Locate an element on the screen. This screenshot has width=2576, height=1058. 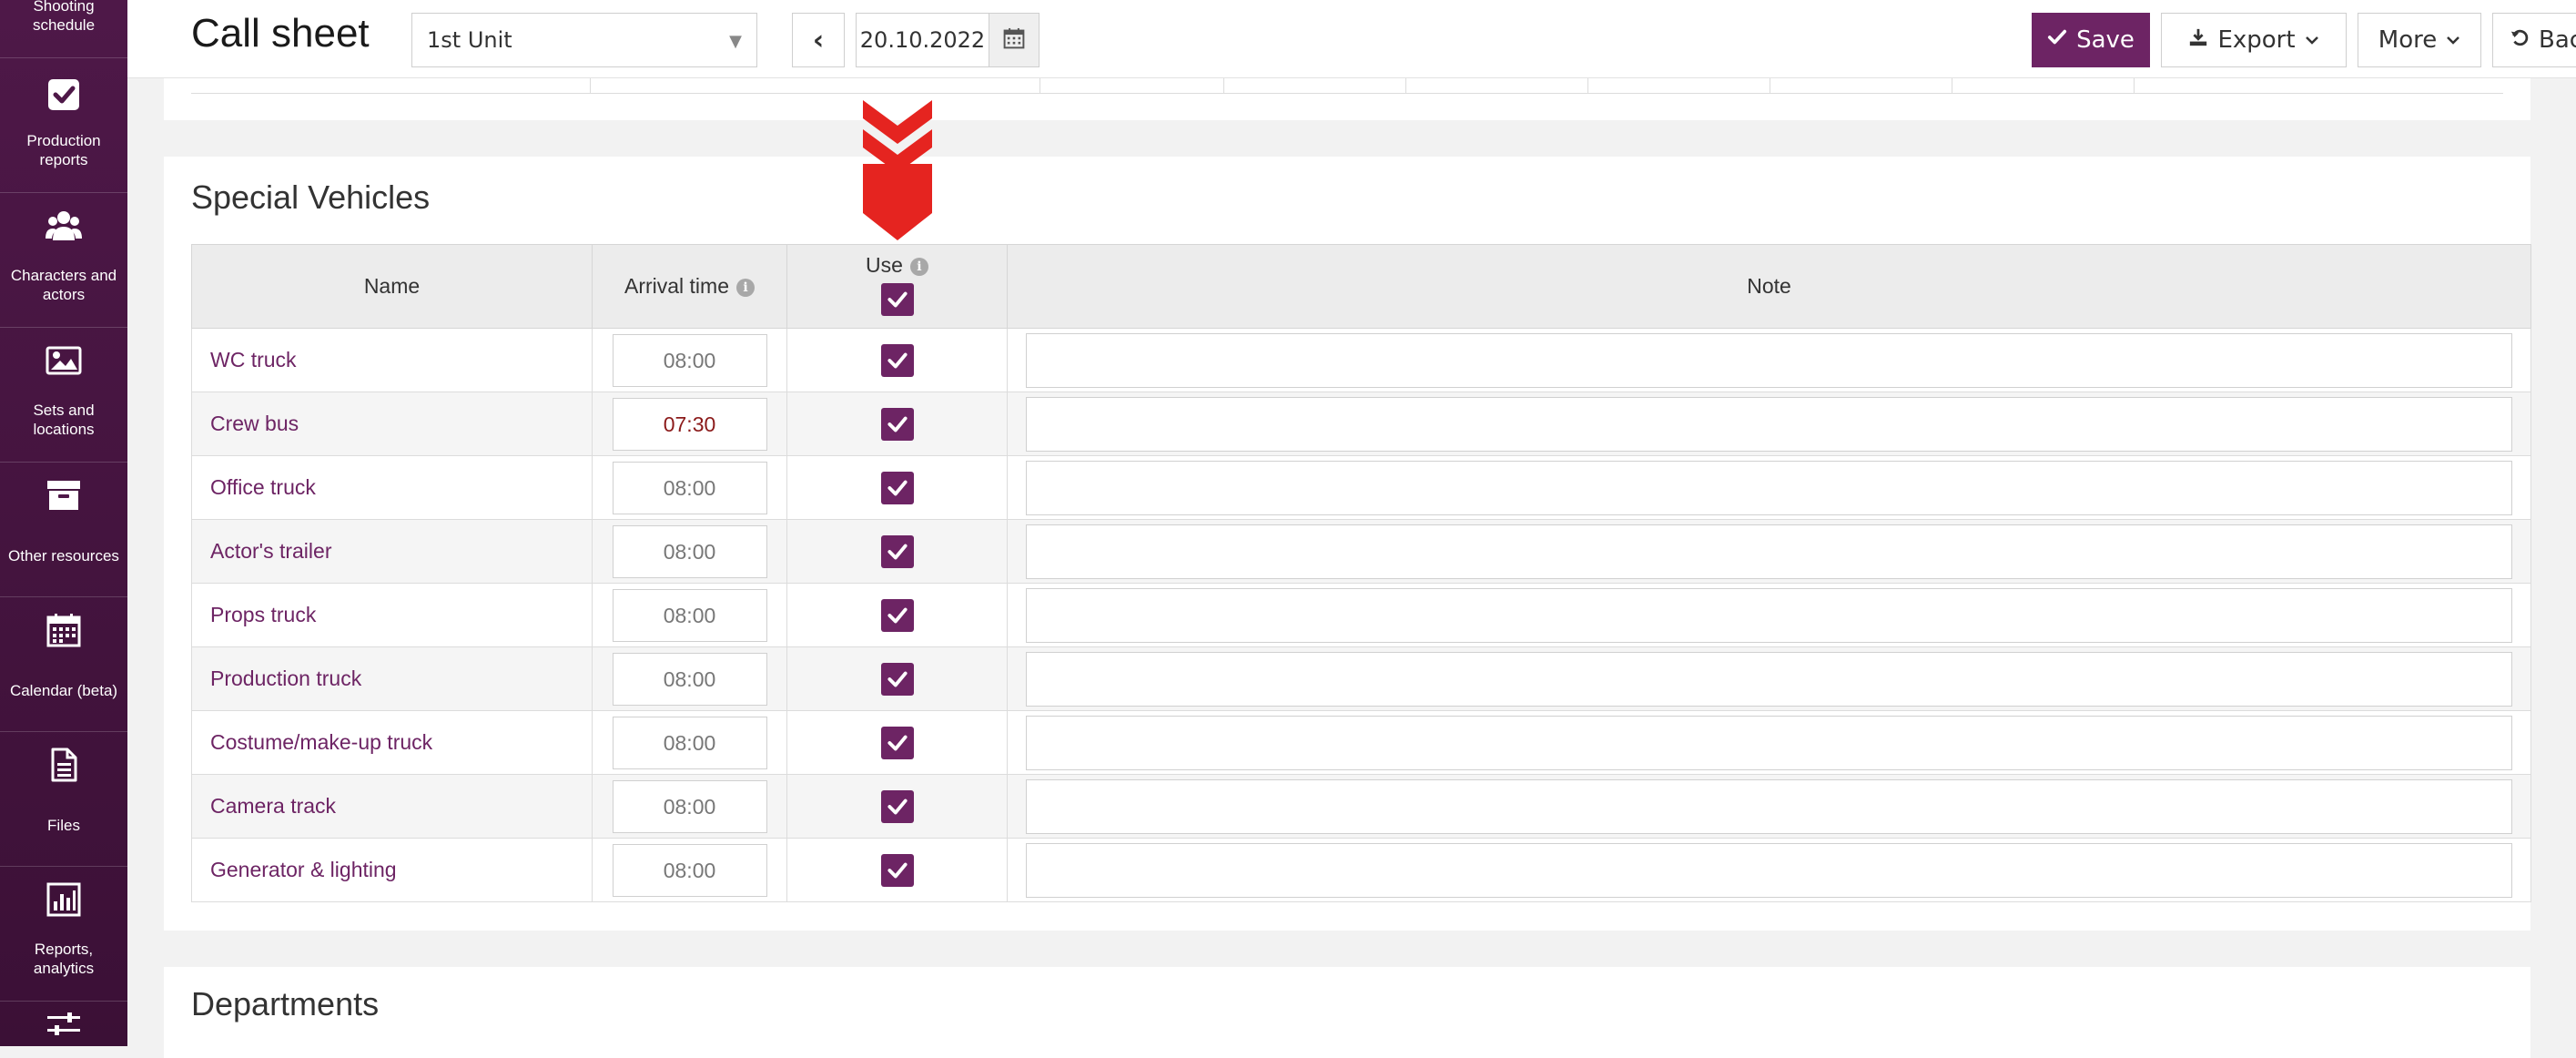
export-label: Export is located at coordinates (2256, 40).